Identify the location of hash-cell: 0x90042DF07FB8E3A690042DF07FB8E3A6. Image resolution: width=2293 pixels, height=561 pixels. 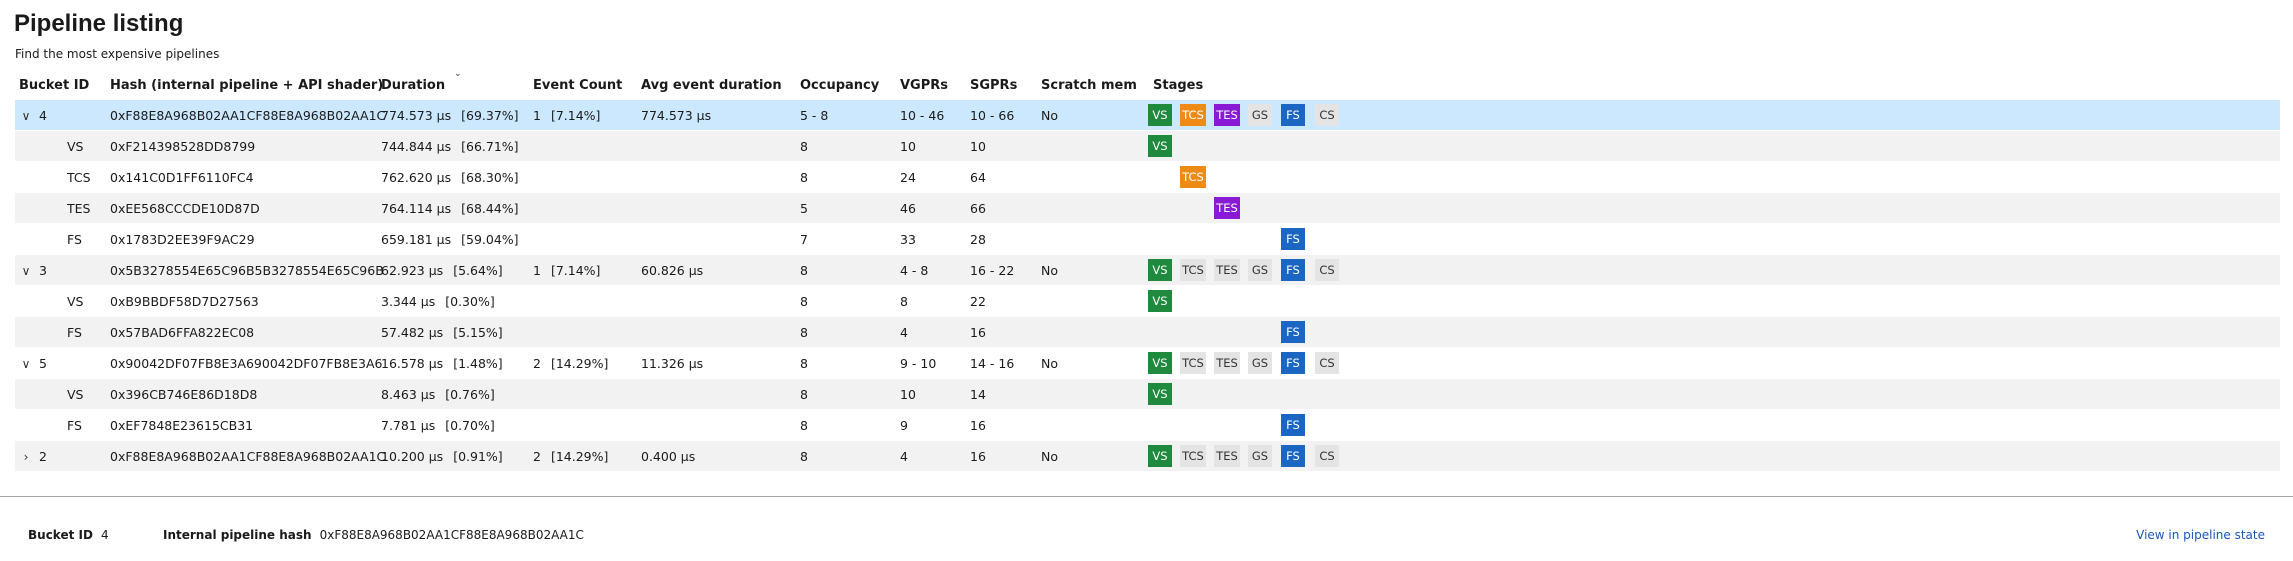
(246, 363).